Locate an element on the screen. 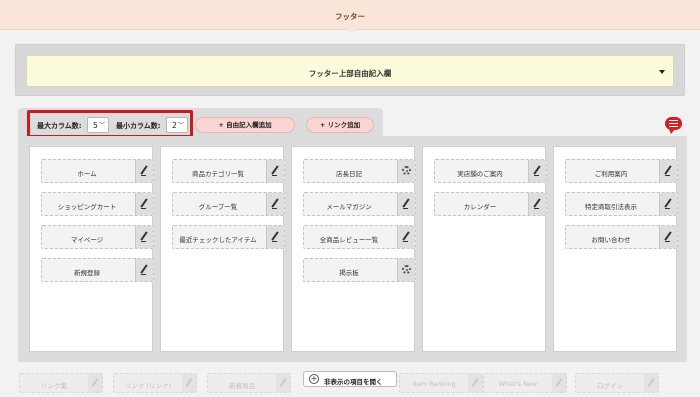 This screenshot has width=700, height=397. footer-link-item: 掲示板 is located at coordinates (359, 270).